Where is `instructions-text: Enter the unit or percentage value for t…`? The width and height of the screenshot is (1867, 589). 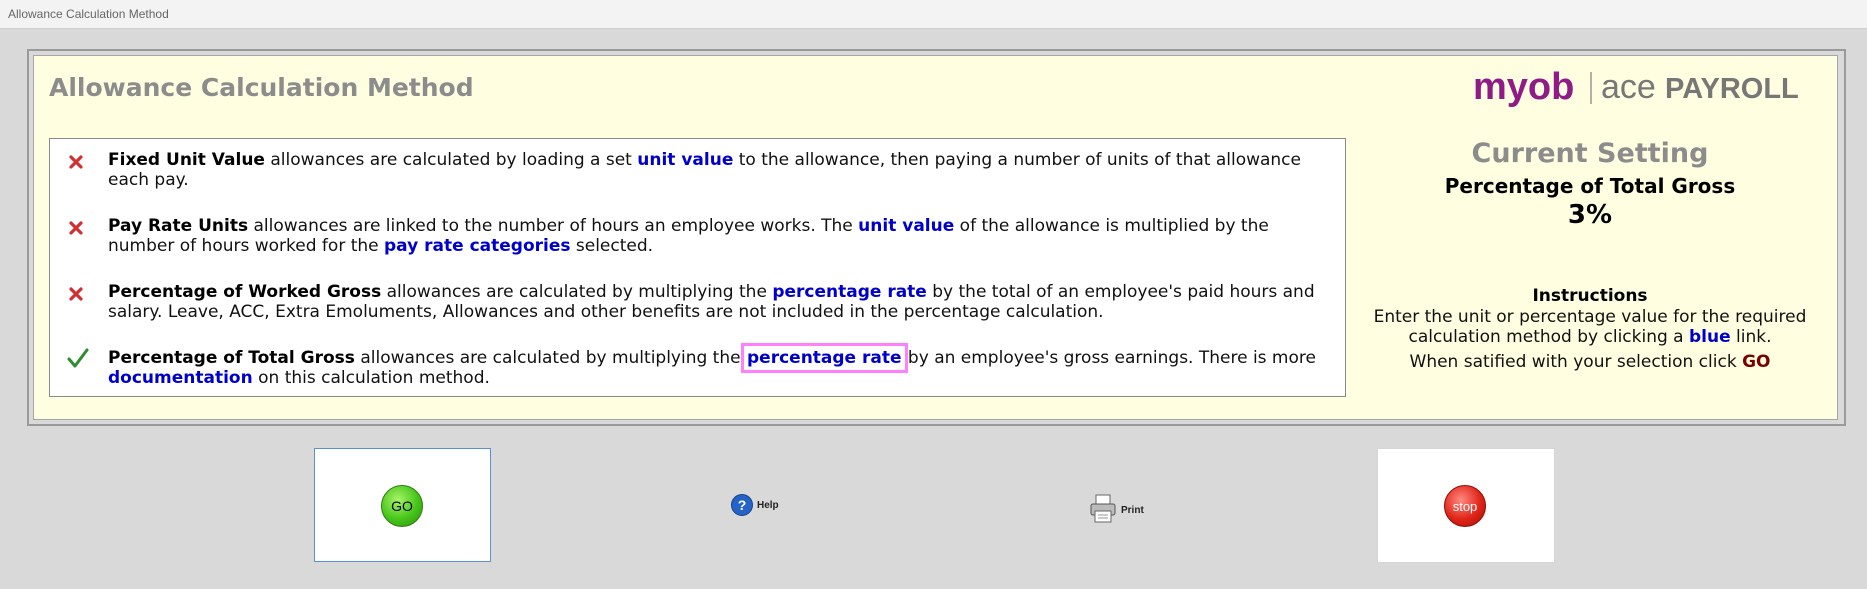
instructions-text: Enter the unit or percentage value for t… is located at coordinates (1590, 327).